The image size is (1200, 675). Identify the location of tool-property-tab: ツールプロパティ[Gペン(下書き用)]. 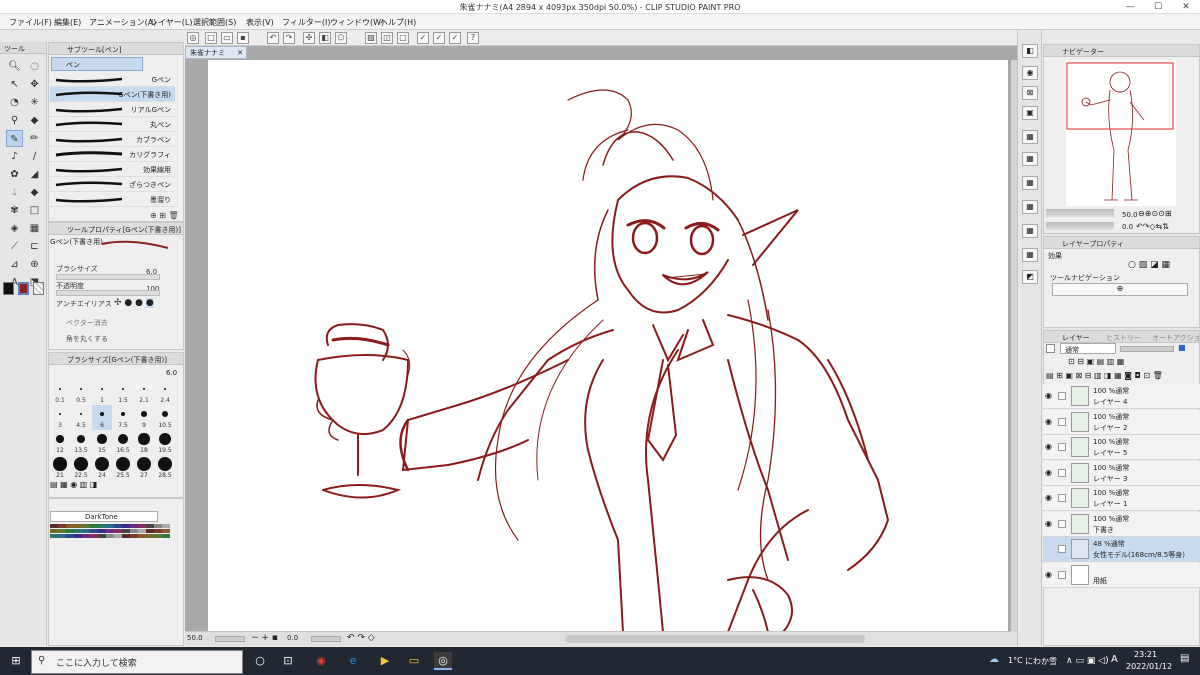
(116, 229).